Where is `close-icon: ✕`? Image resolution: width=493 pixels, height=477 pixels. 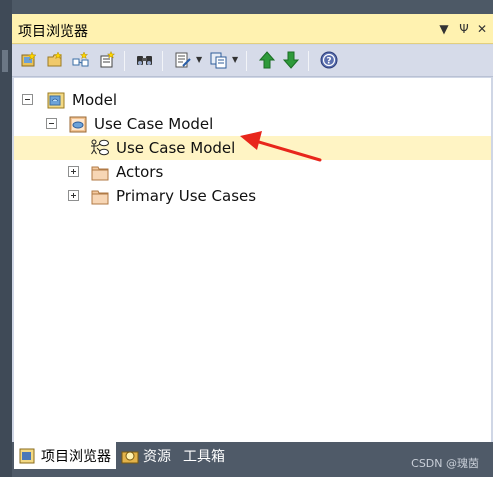
close-icon: ✕ is located at coordinates (482, 29).